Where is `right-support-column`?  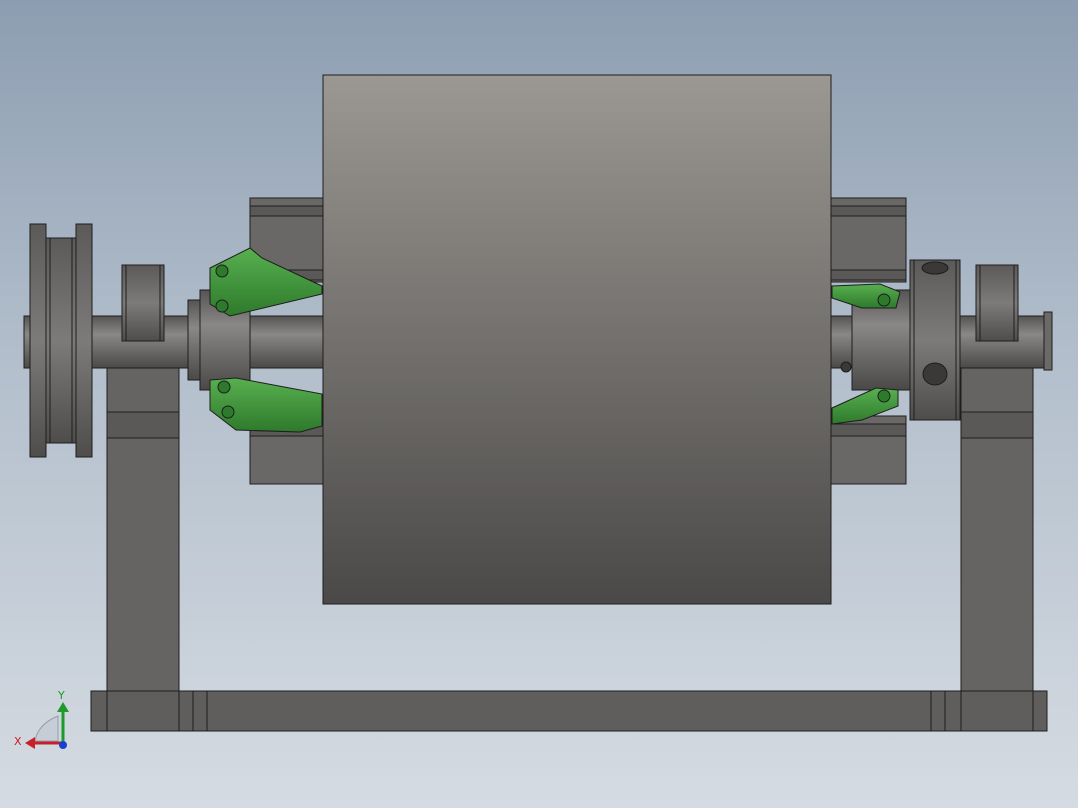
right-support-column is located at coordinates (997, 516).